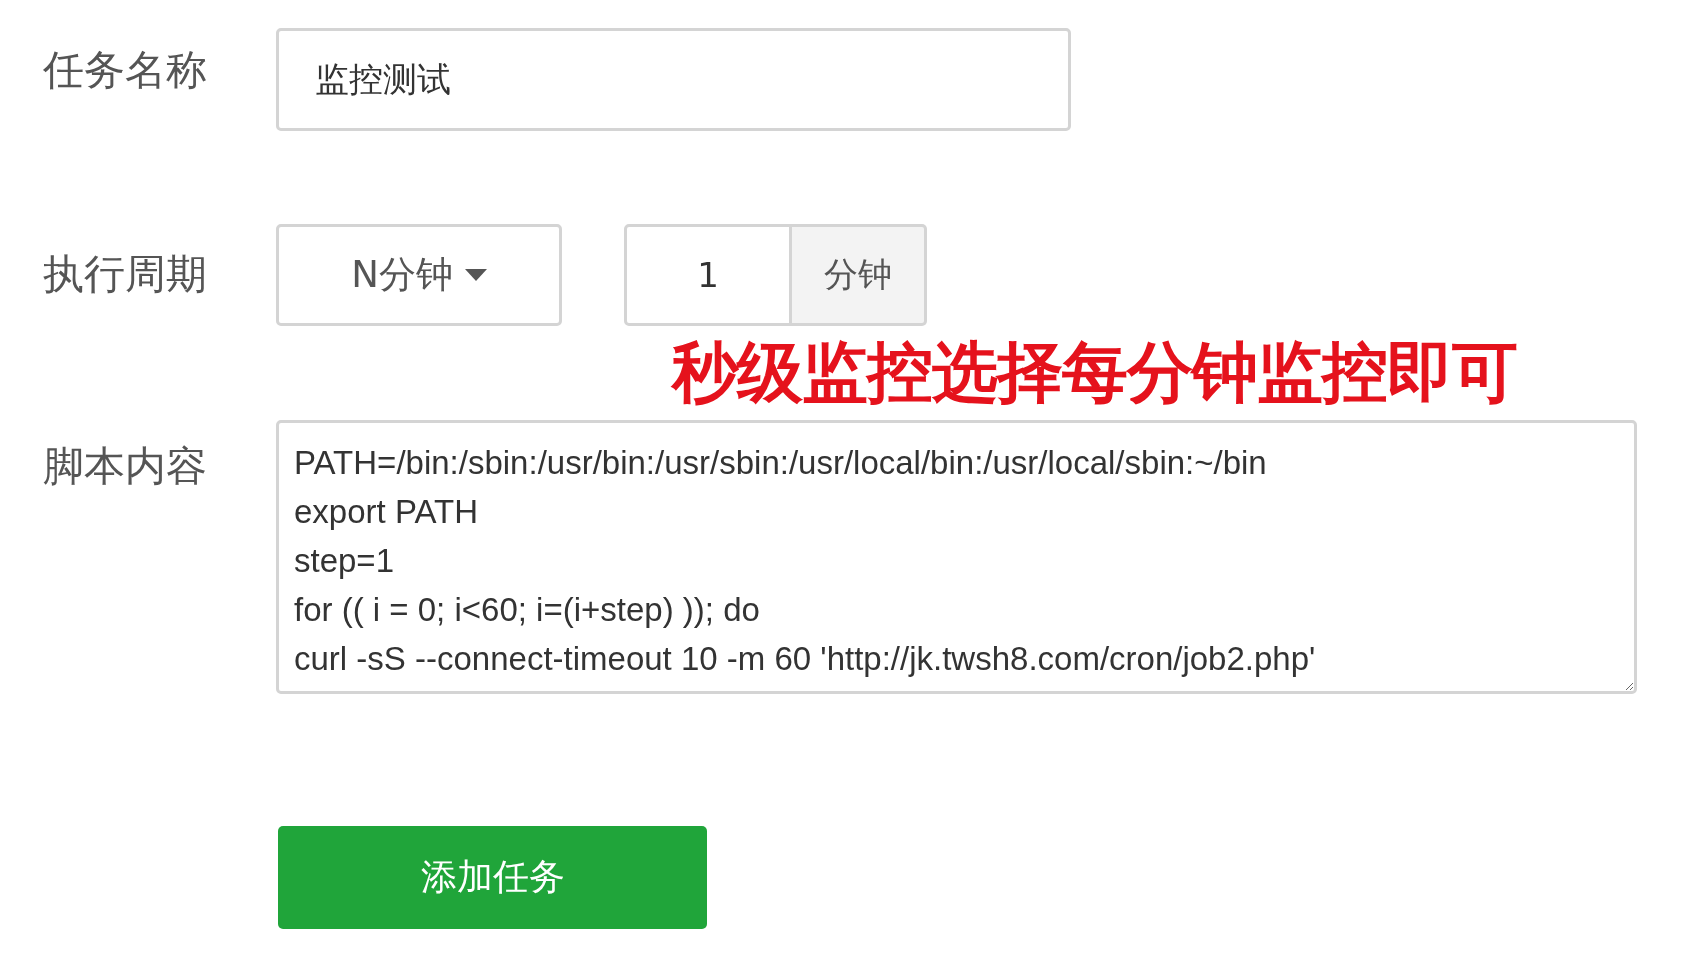 This screenshot has width=1684, height=980. What do you see at coordinates (125, 466) in the screenshot?
I see `field-label: 脚本内容` at bounding box center [125, 466].